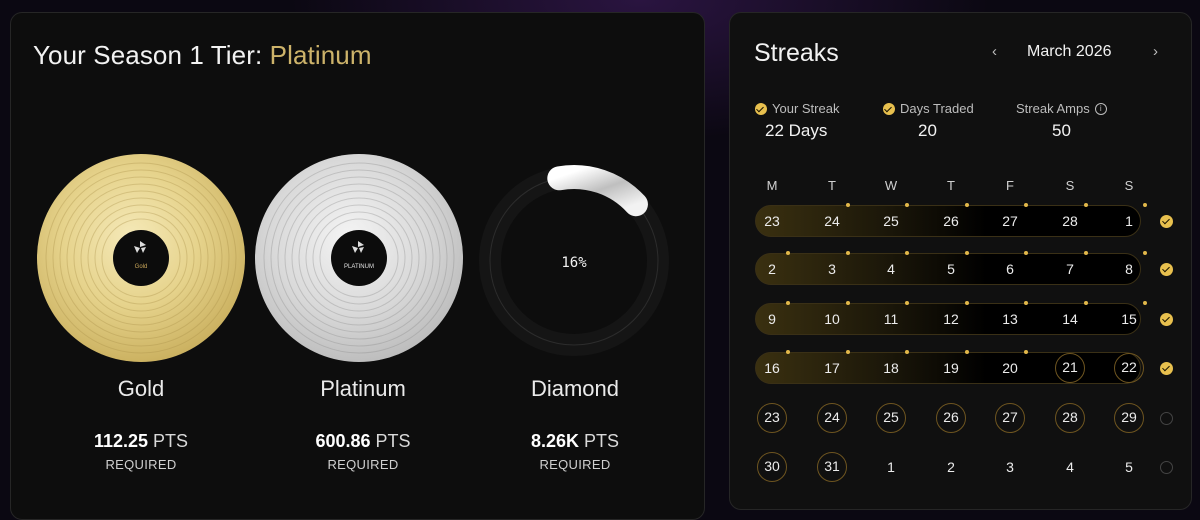 The width and height of the screenshot is (1200, 520). What do you see at coordinates (1129, 185) in the screenshot?
I see `weekday-header: S` at bounding box center [1129, 185].